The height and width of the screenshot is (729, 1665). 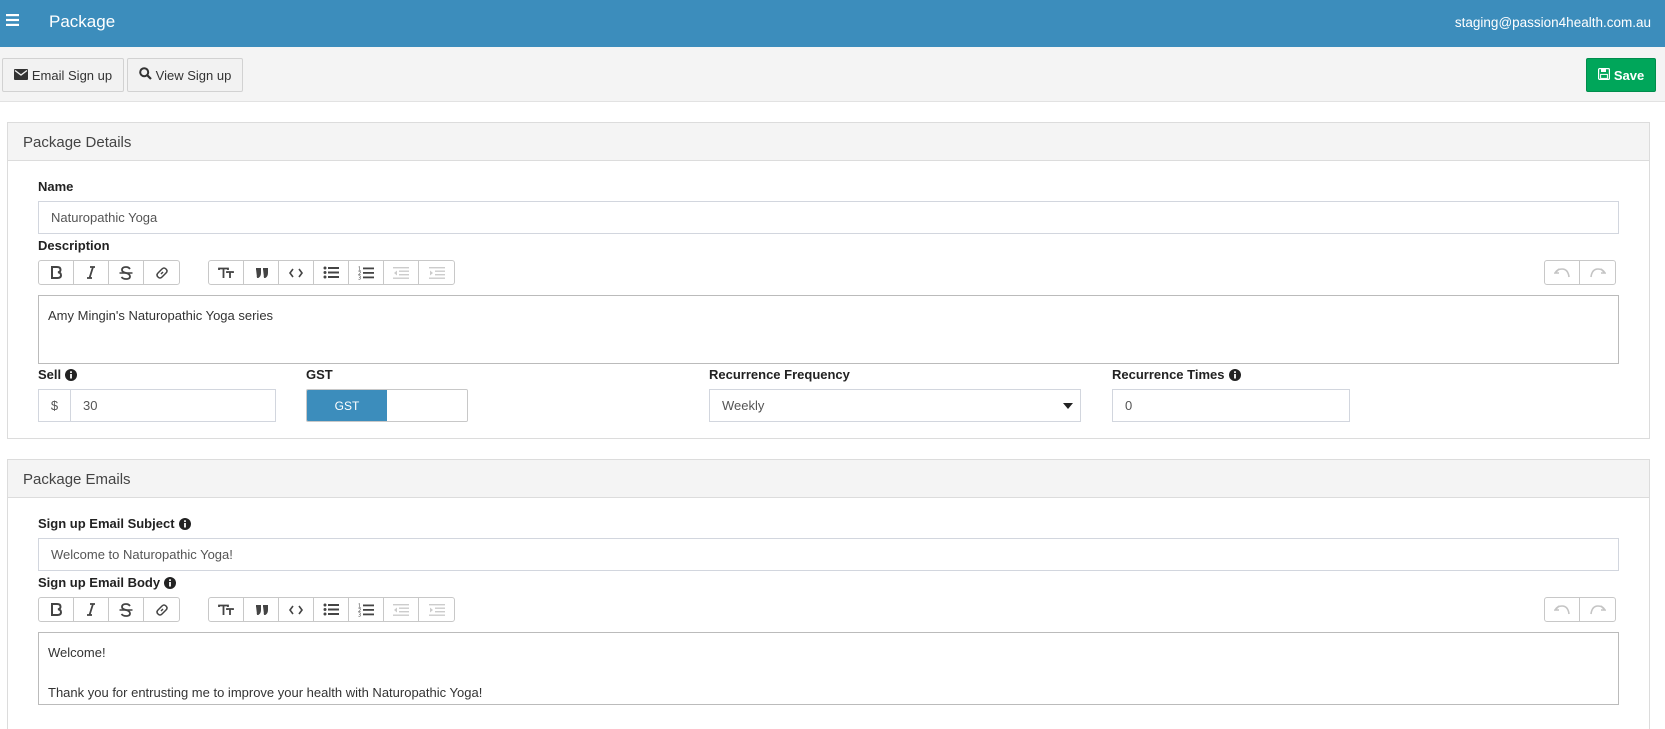 What do you see at coordinates (99, 582) in the screenshot?
I see `body-label: Sign up Email Body` at bounding box center [99, 582].